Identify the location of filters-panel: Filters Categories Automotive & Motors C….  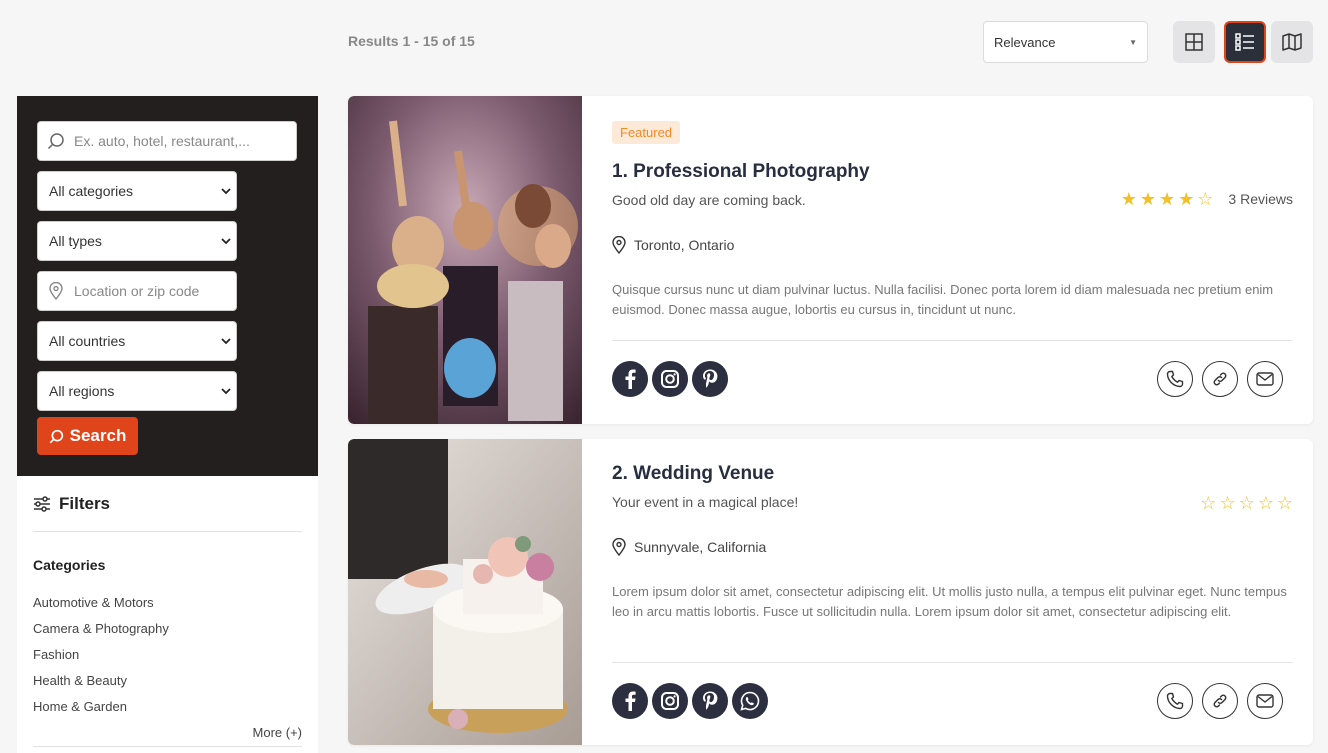
(167, 614).